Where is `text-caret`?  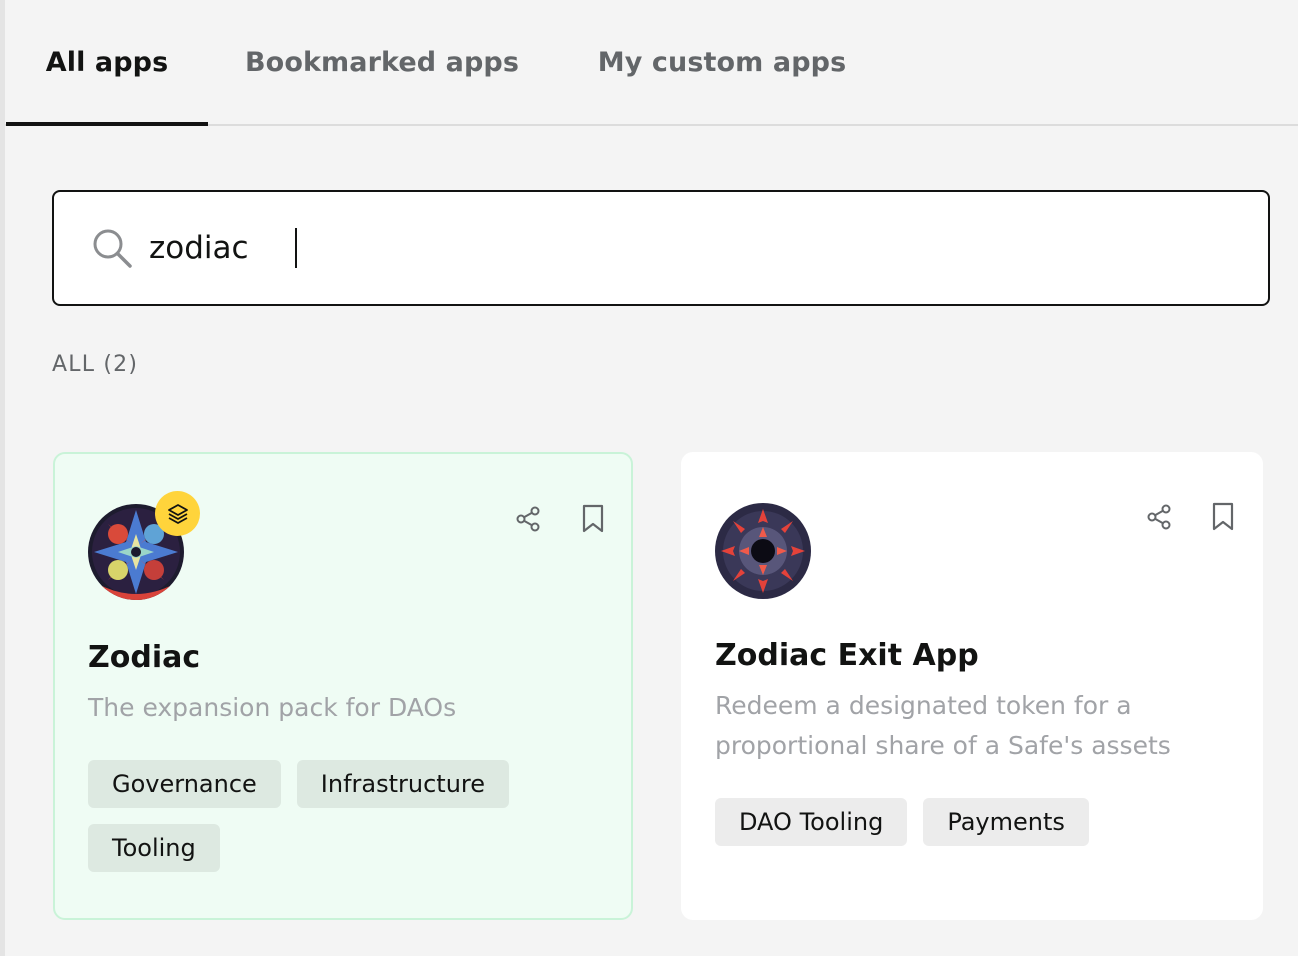
text-caret is located at coordinates (296, 248).